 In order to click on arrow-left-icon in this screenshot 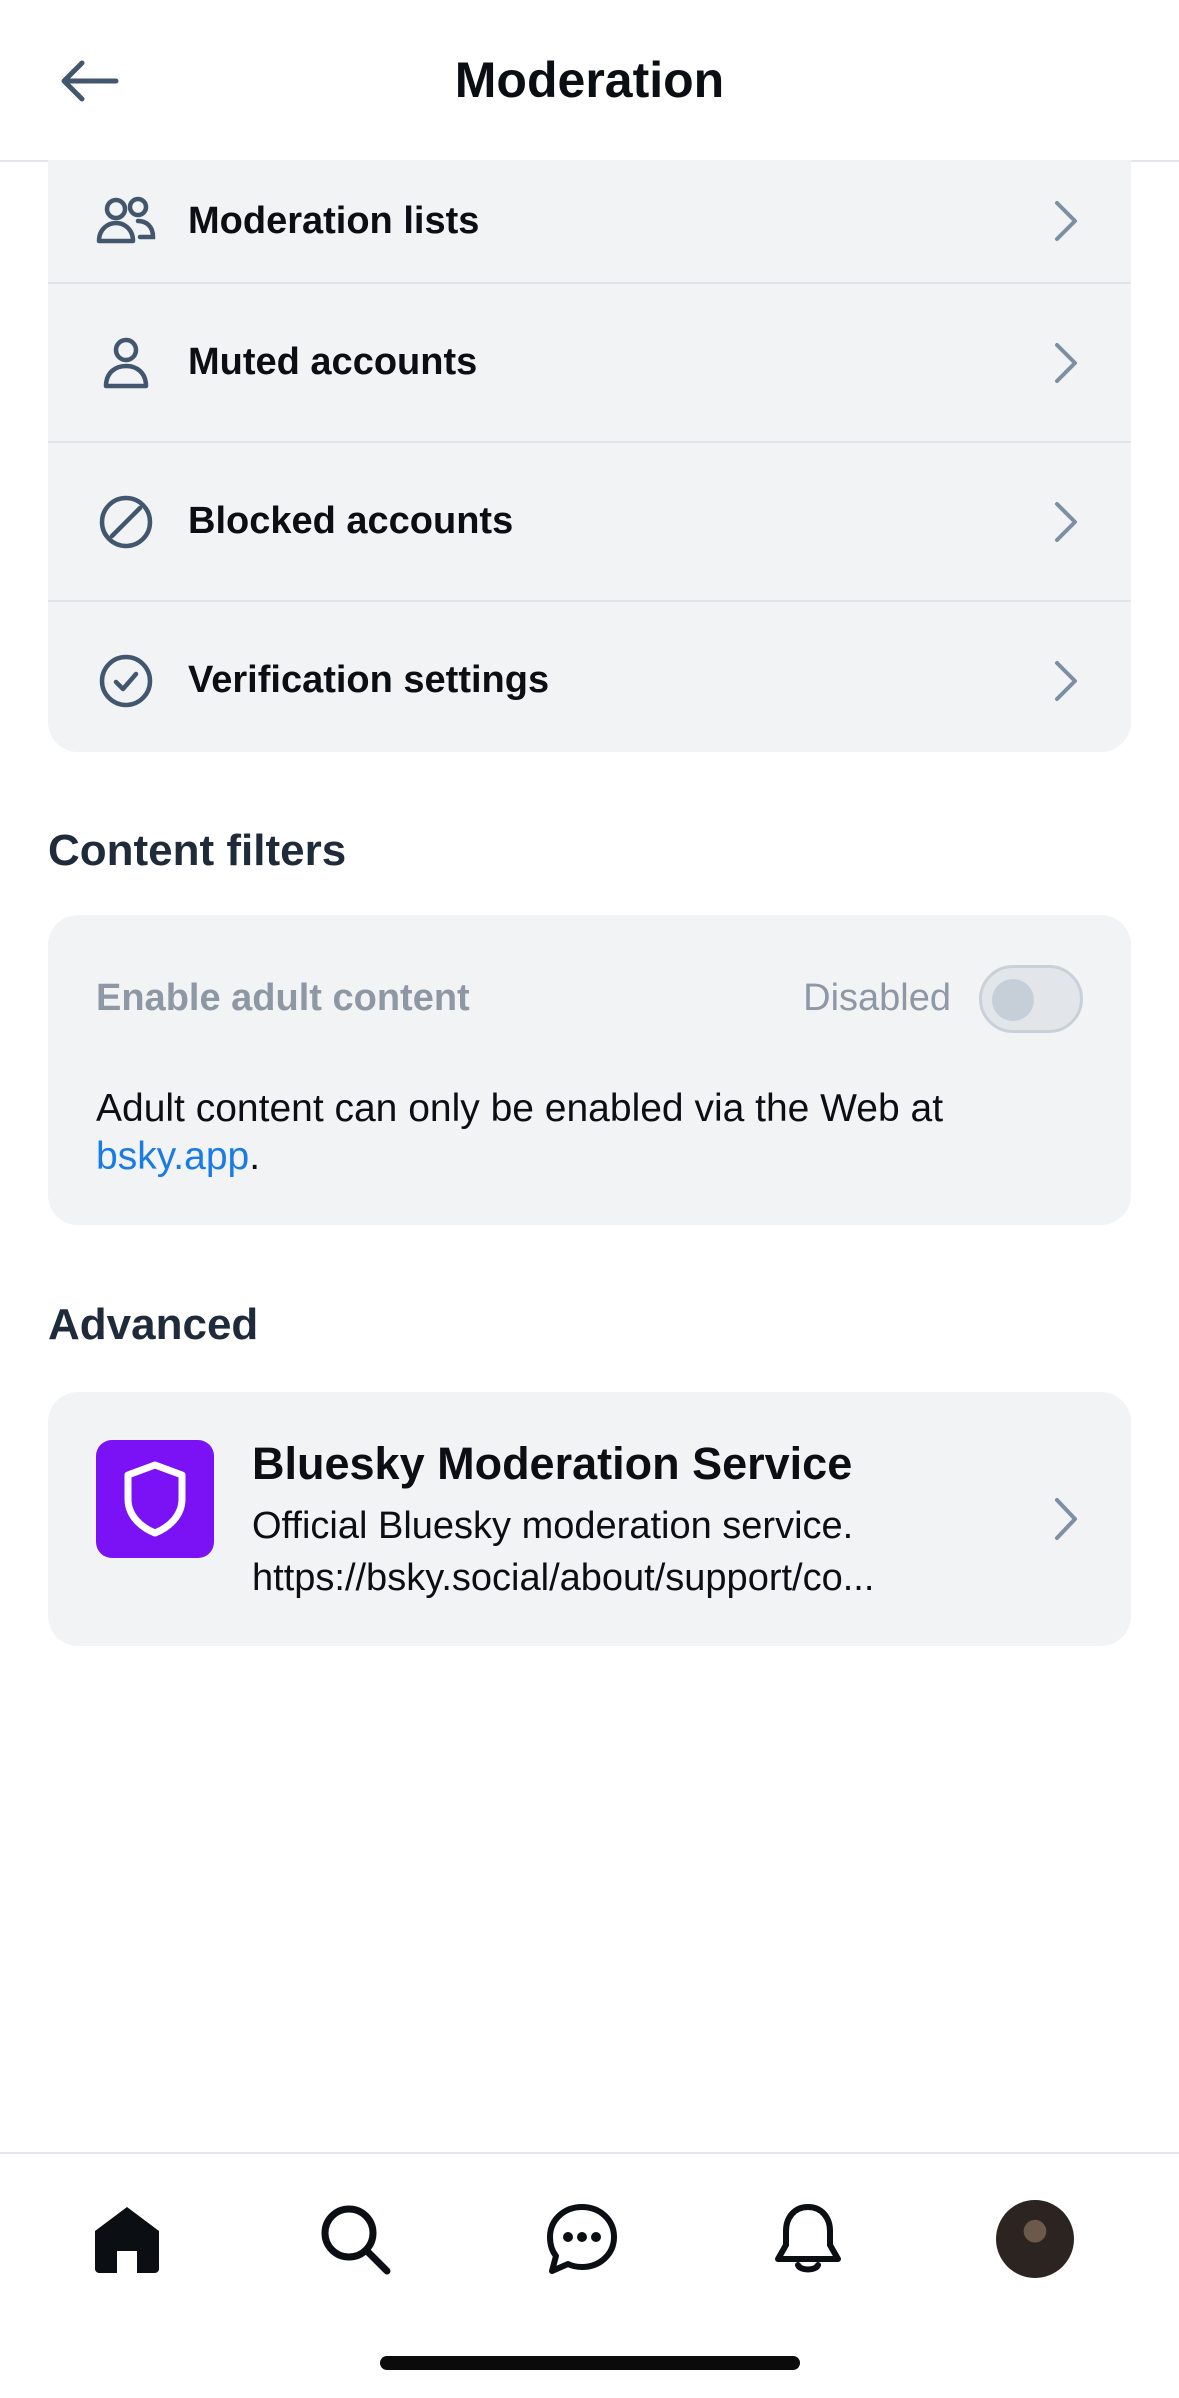, I will do `click(90, 81)`.